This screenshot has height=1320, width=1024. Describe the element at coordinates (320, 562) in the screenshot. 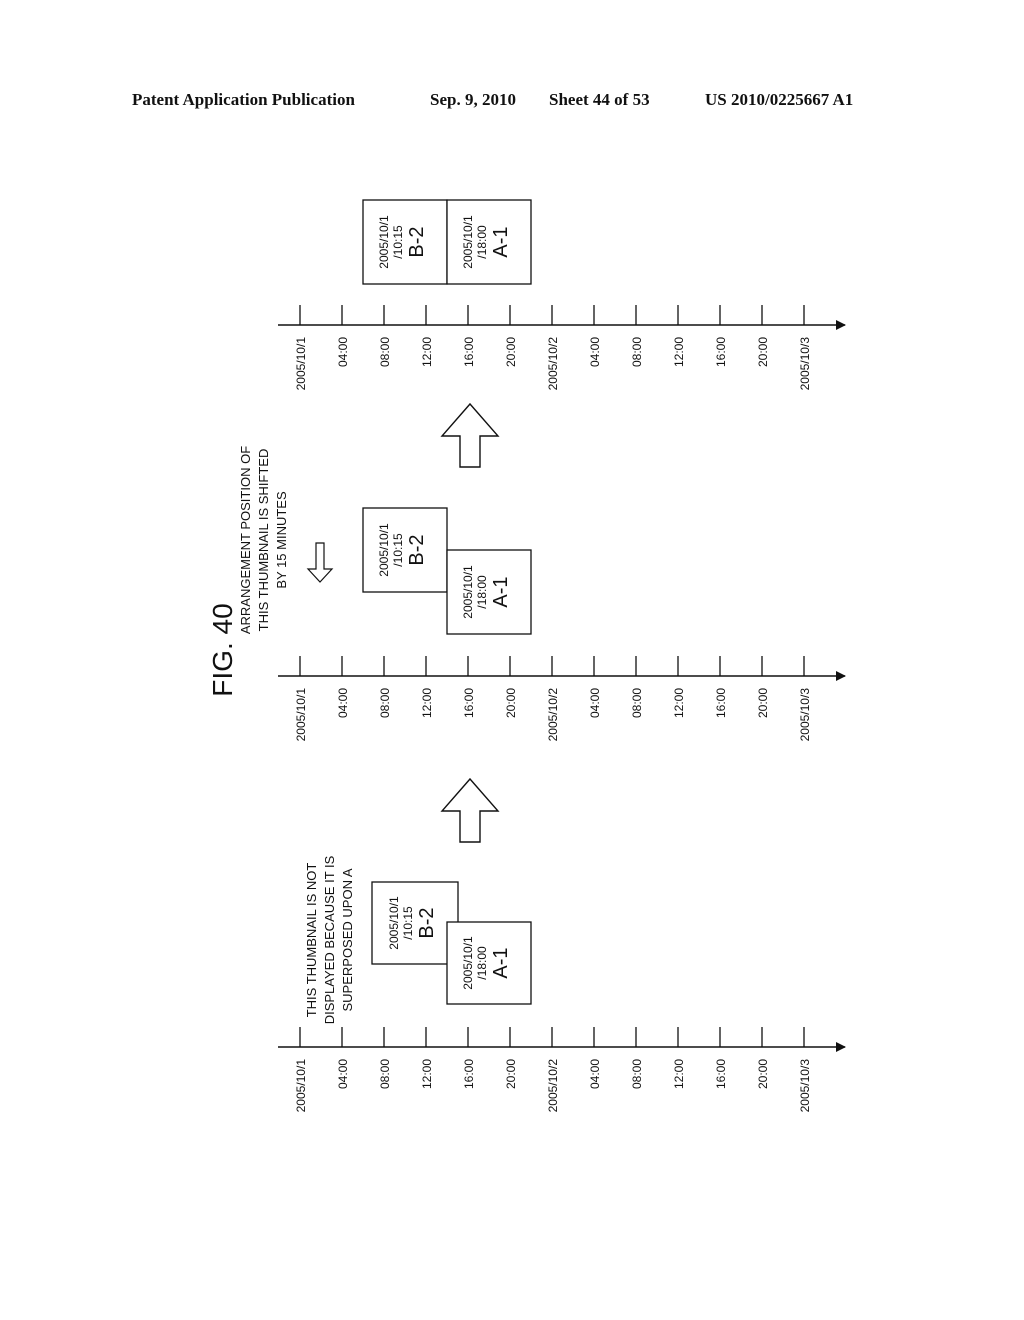

I see `shift-arrow-icon` at that location.